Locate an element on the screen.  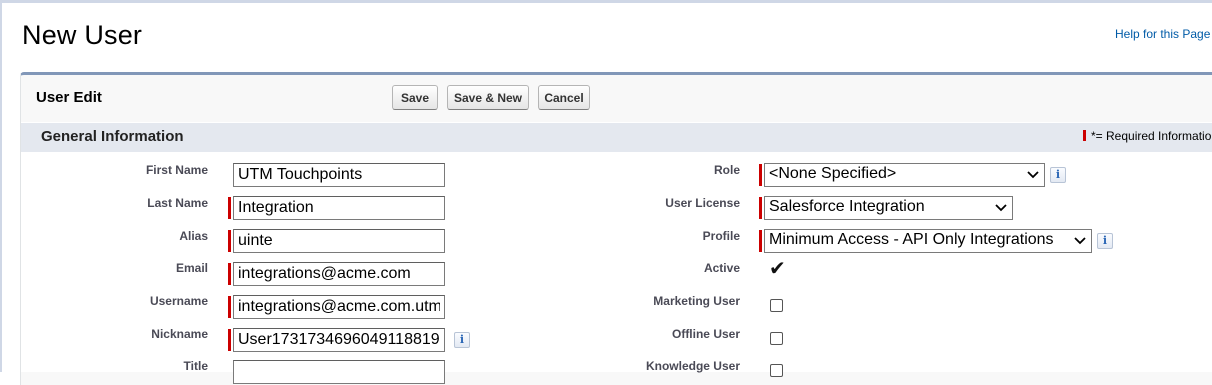
marketing-user-label: Marketing User is located at coordinates (696, 301).